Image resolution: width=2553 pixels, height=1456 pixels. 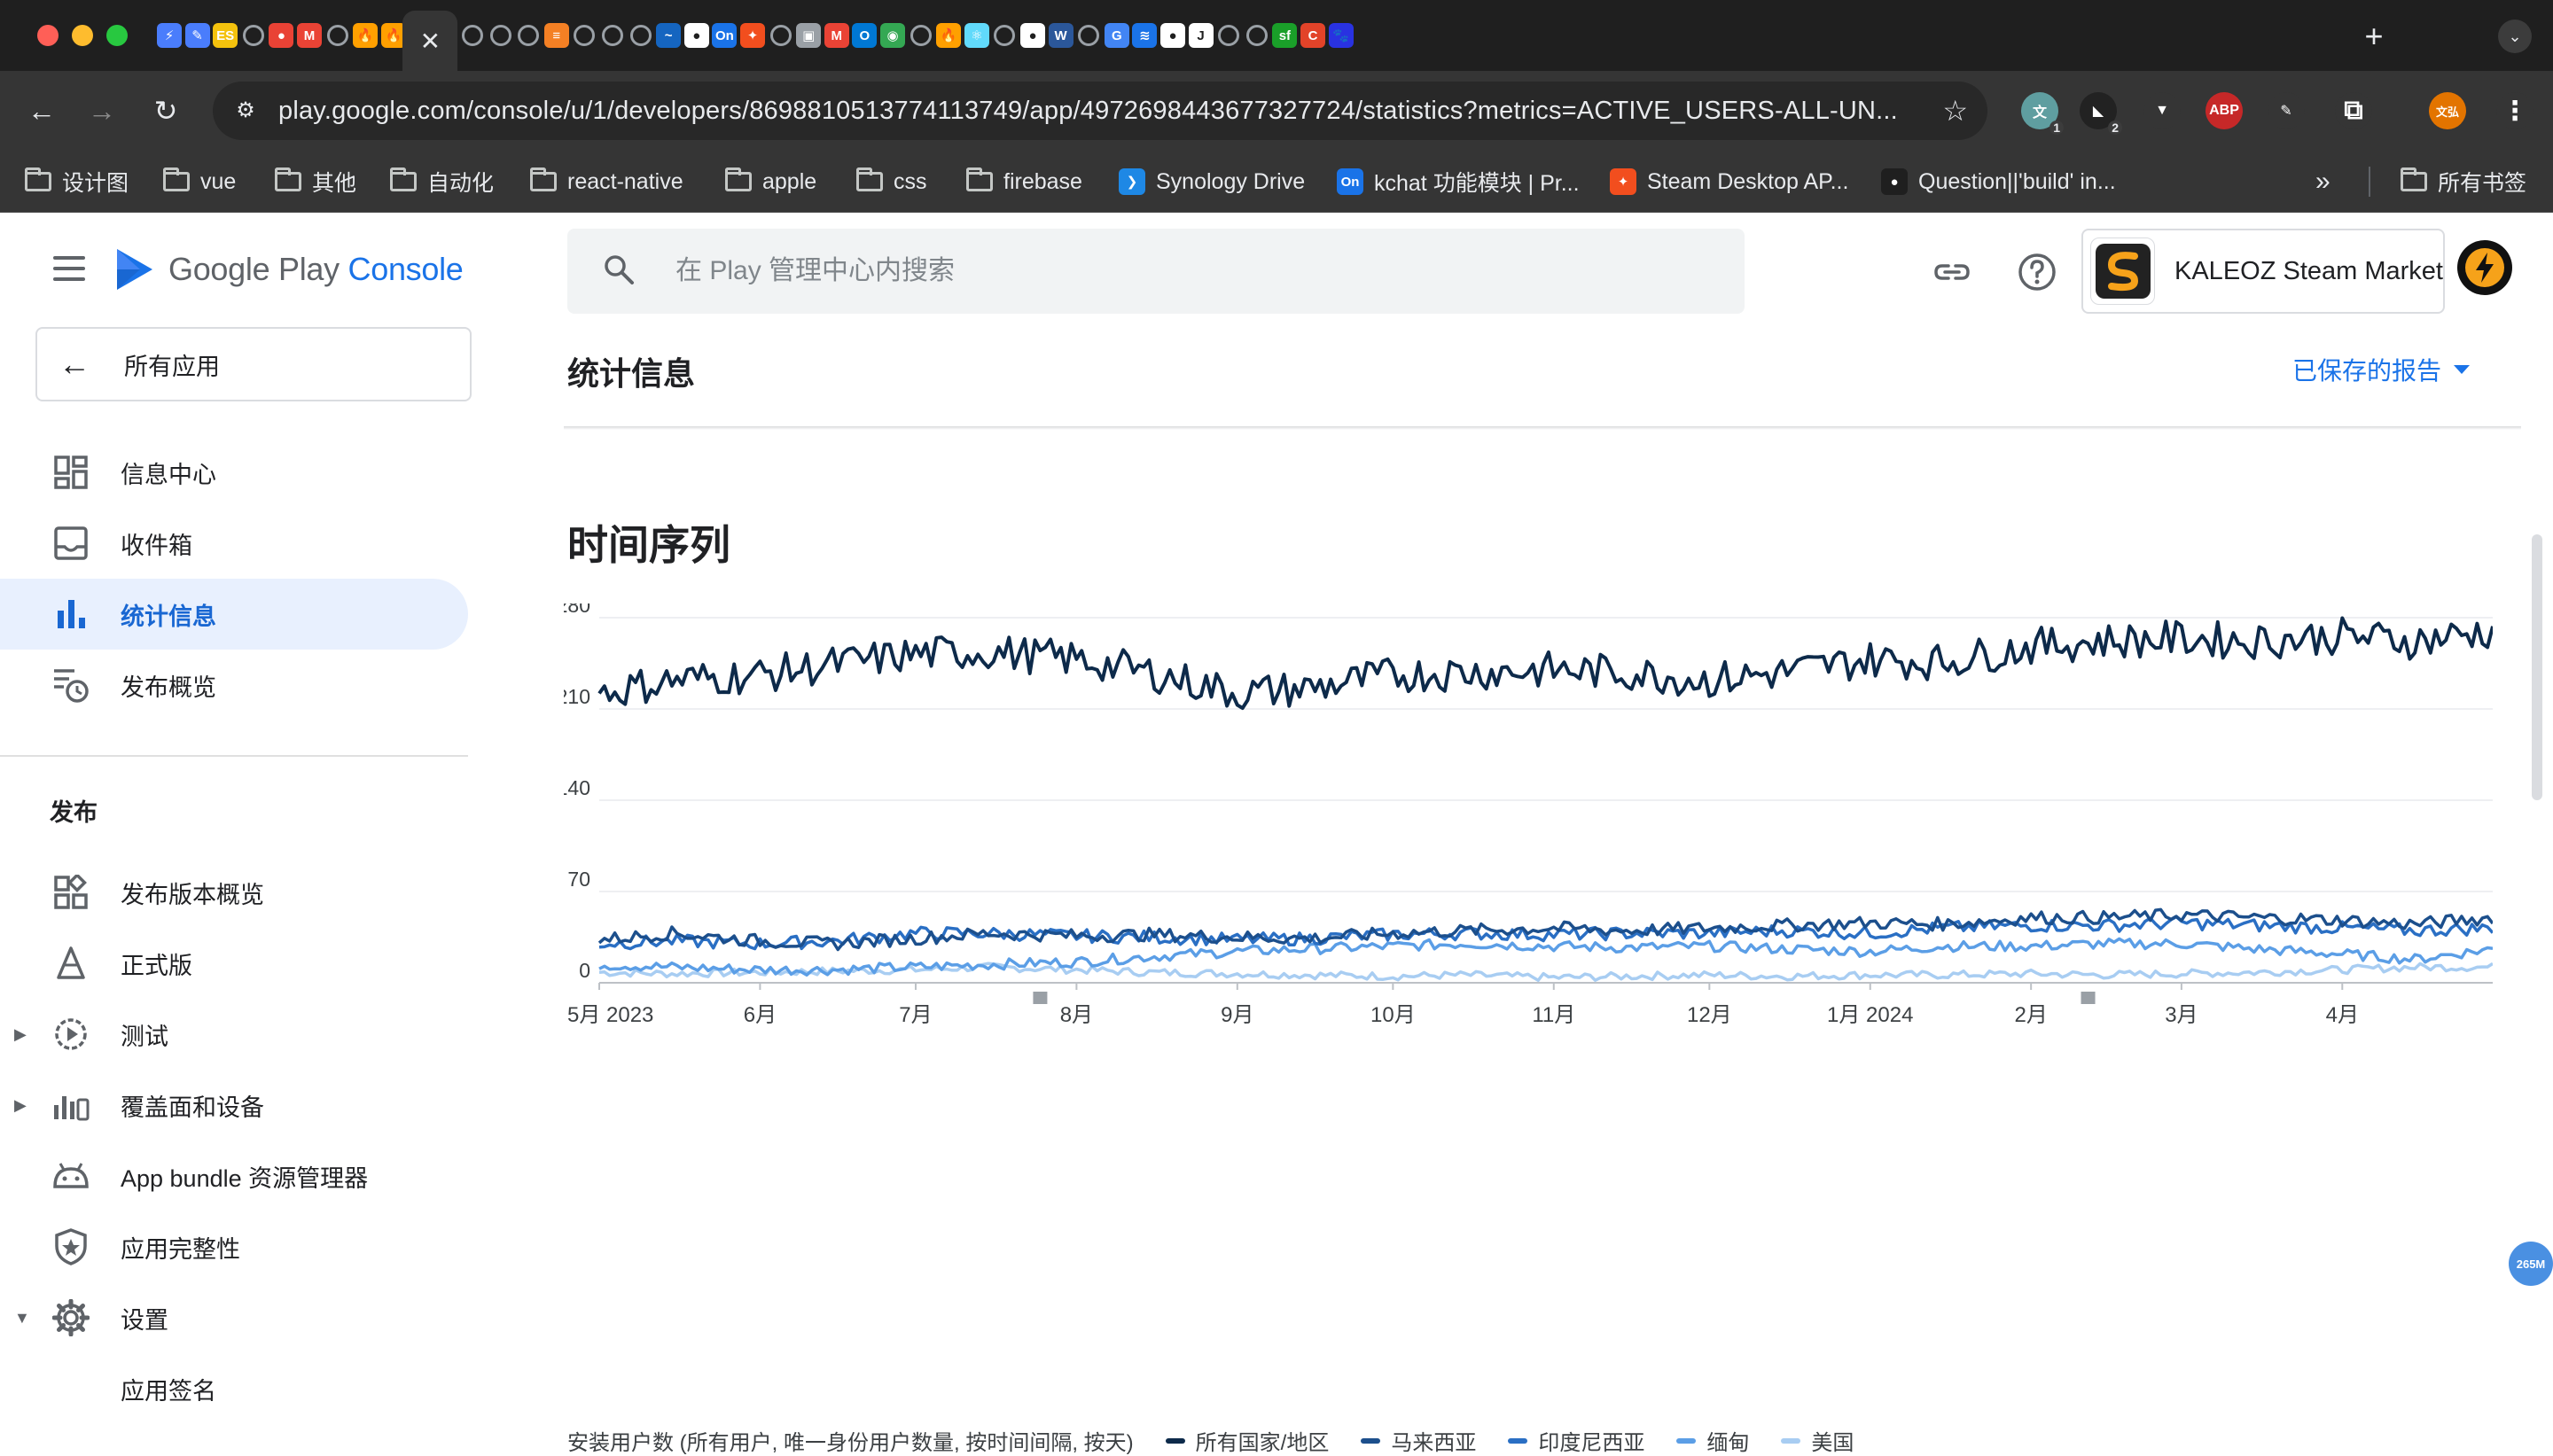 I want to click on translate-ext: 文1, so click(x=2042, y=114).